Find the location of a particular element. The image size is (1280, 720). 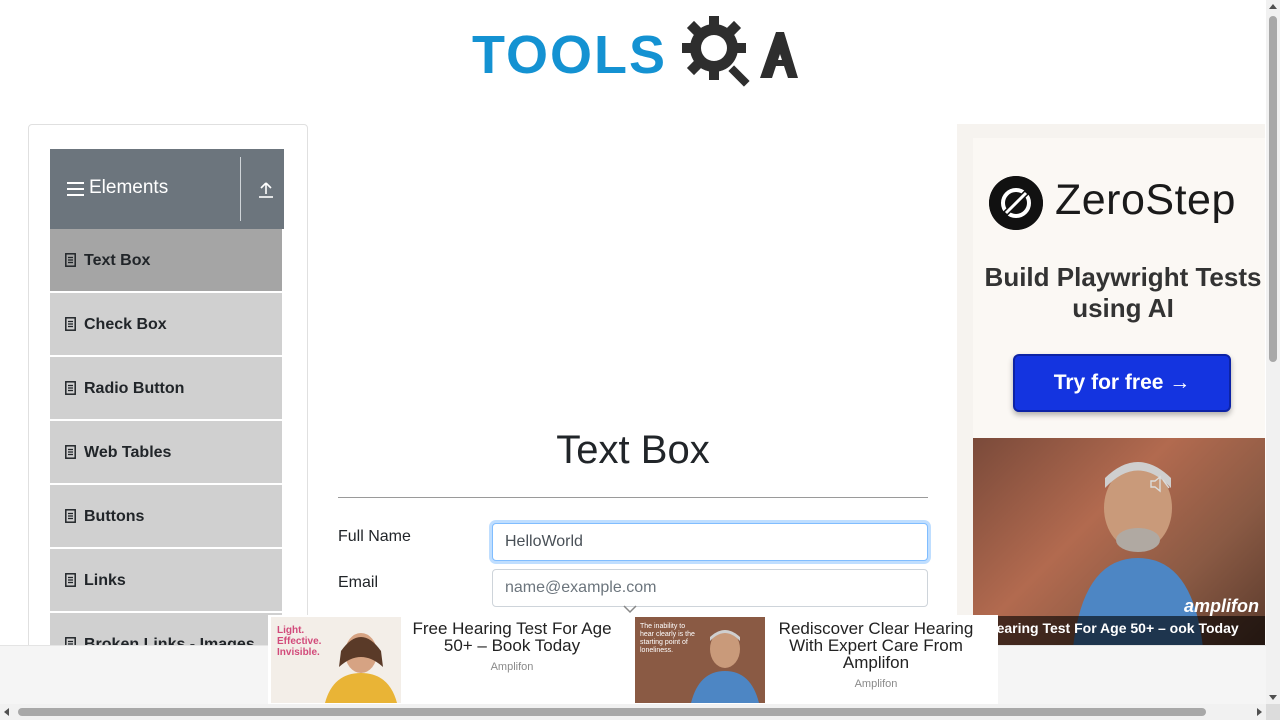

horizontal-scrollbar is located at coordinates (633, 712).